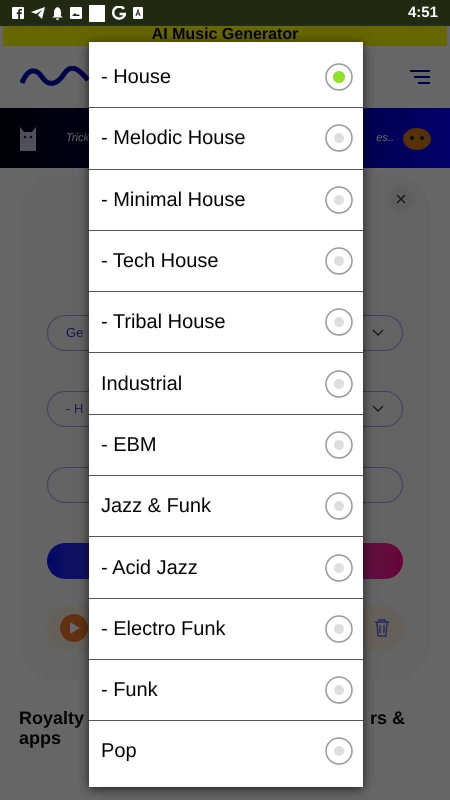 The width and height of the screenshot is (450, 800). I want to click on genre-option: Industrial, so click(226, 383).